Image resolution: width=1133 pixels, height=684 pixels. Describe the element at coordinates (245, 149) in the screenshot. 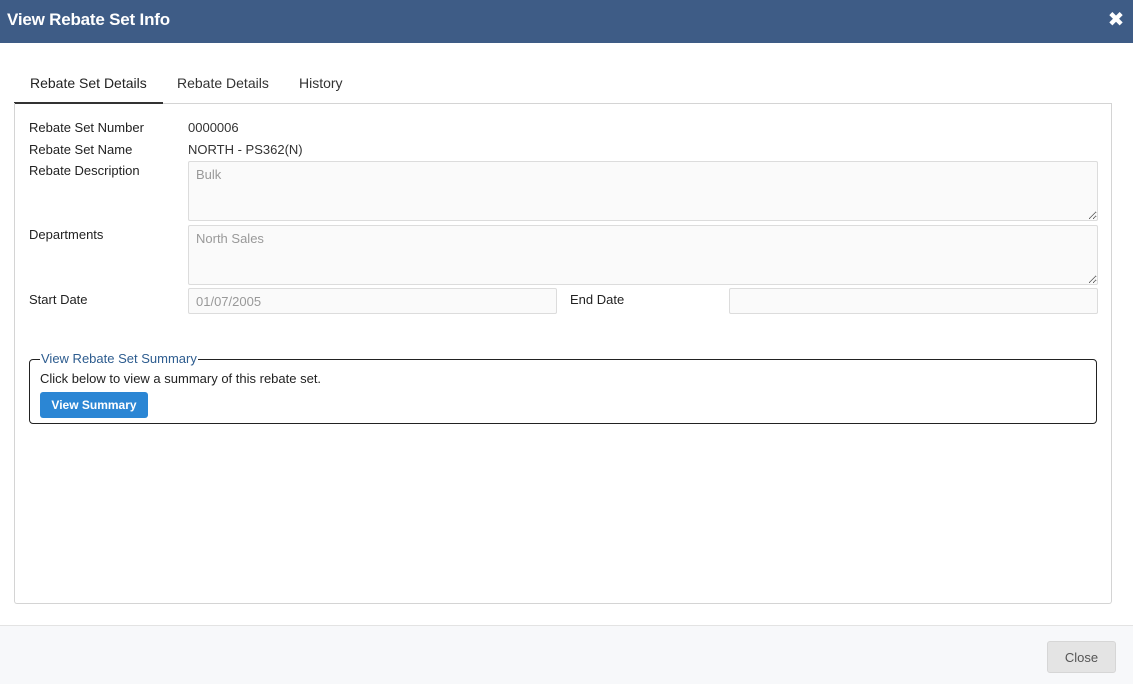

I see `rebate-set-name-value: NORTH - PS362(N)` at that location.